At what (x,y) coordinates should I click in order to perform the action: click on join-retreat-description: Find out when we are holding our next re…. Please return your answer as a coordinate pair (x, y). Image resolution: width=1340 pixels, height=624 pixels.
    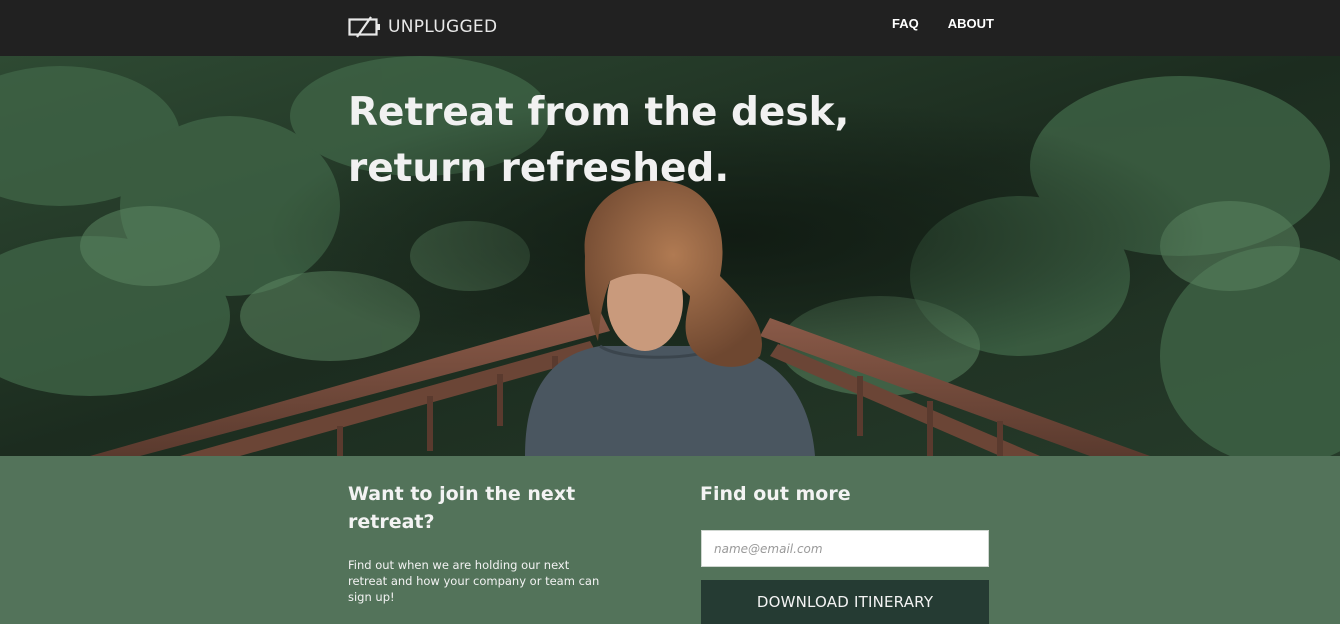
    Looking at the image, I should click on (474, 581).